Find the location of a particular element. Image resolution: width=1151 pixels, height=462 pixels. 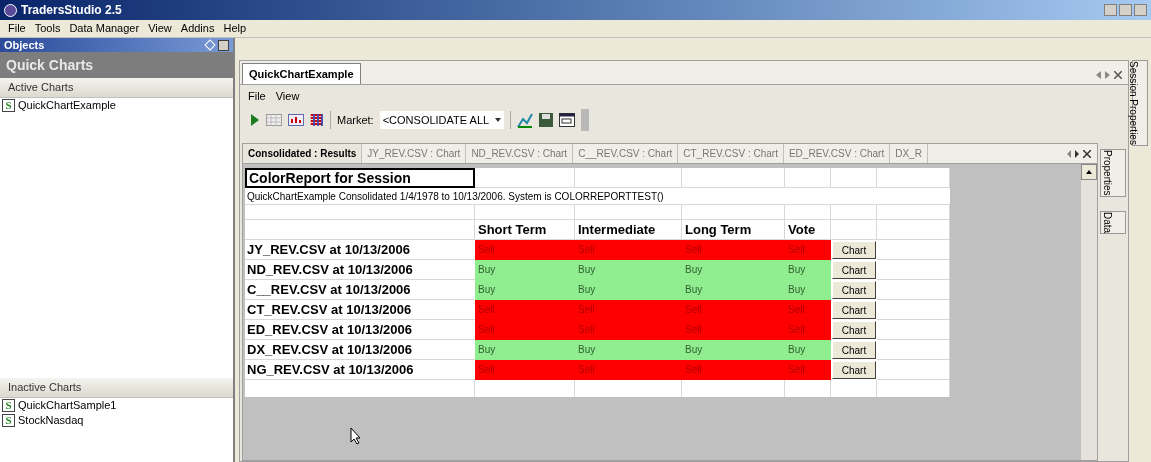

grid-icon is located at coordinates (274, 120).